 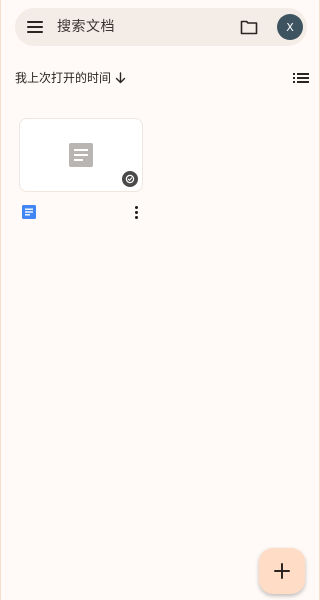 What do you see at coordinates (130, 179) in the screenshot?
I see `offline-available-icon` at bounding box center [130, 179].